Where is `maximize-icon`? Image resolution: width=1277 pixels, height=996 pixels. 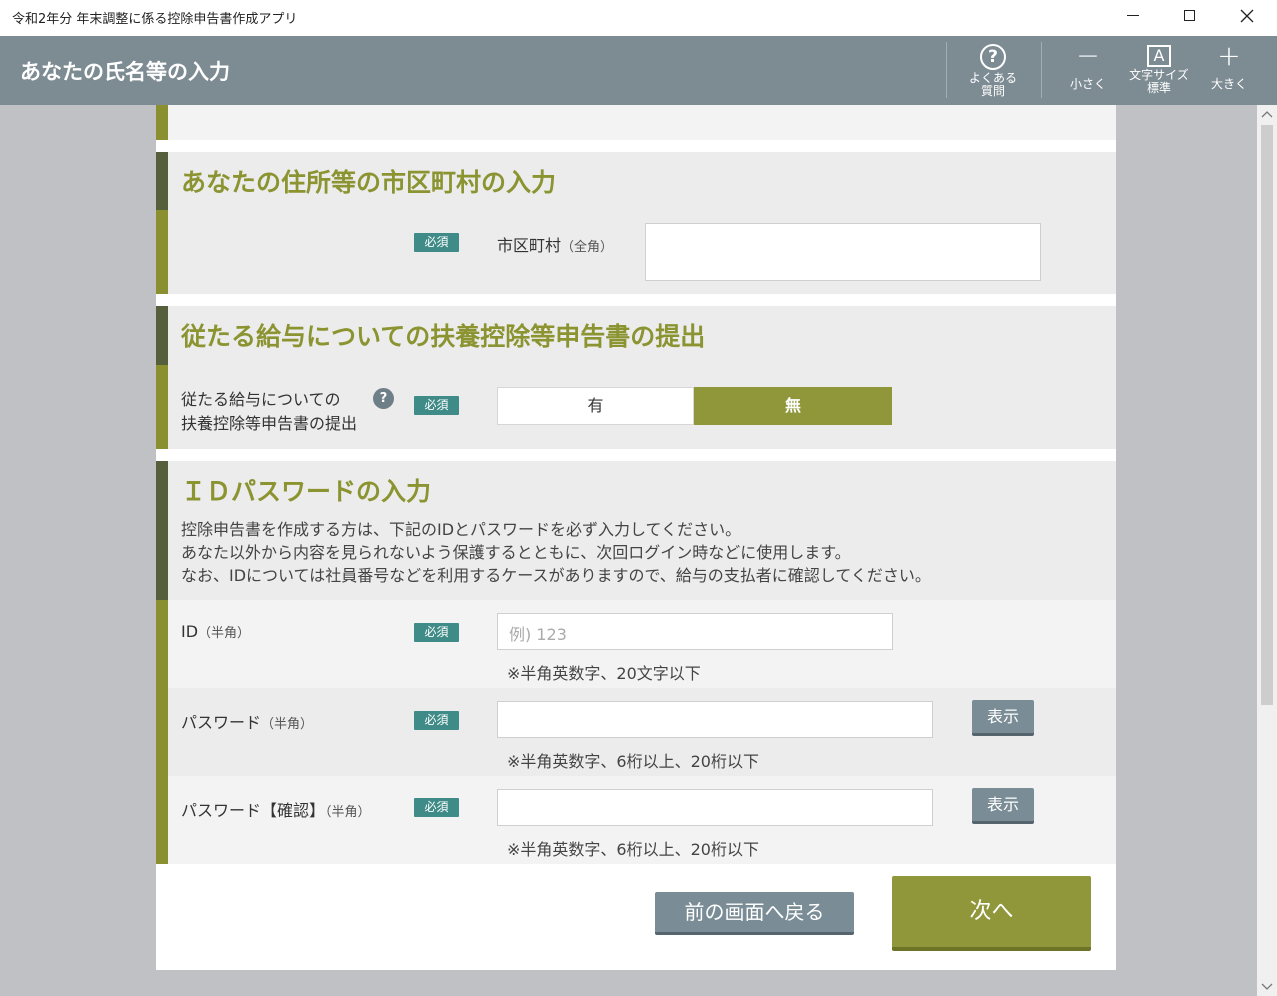 maximize-icon is located at coordinates (1189, 15).